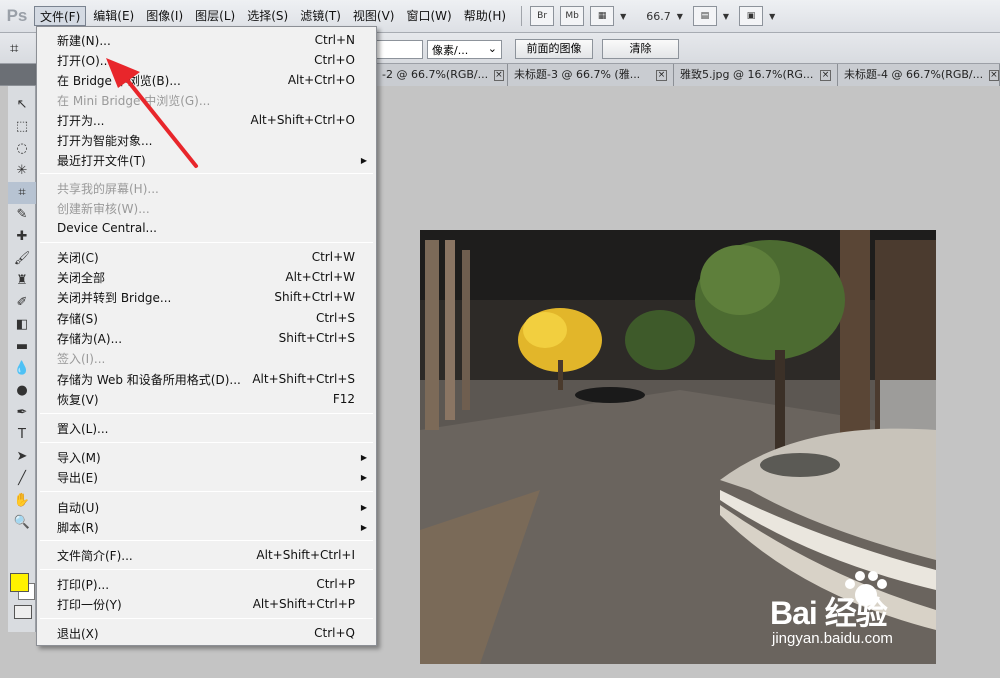 The width and height of the screenshot is (1000, 678). Describe the element at coordinates (152, 113) in the screenshot. I see `red-pointer-arrow-icon` at that location.